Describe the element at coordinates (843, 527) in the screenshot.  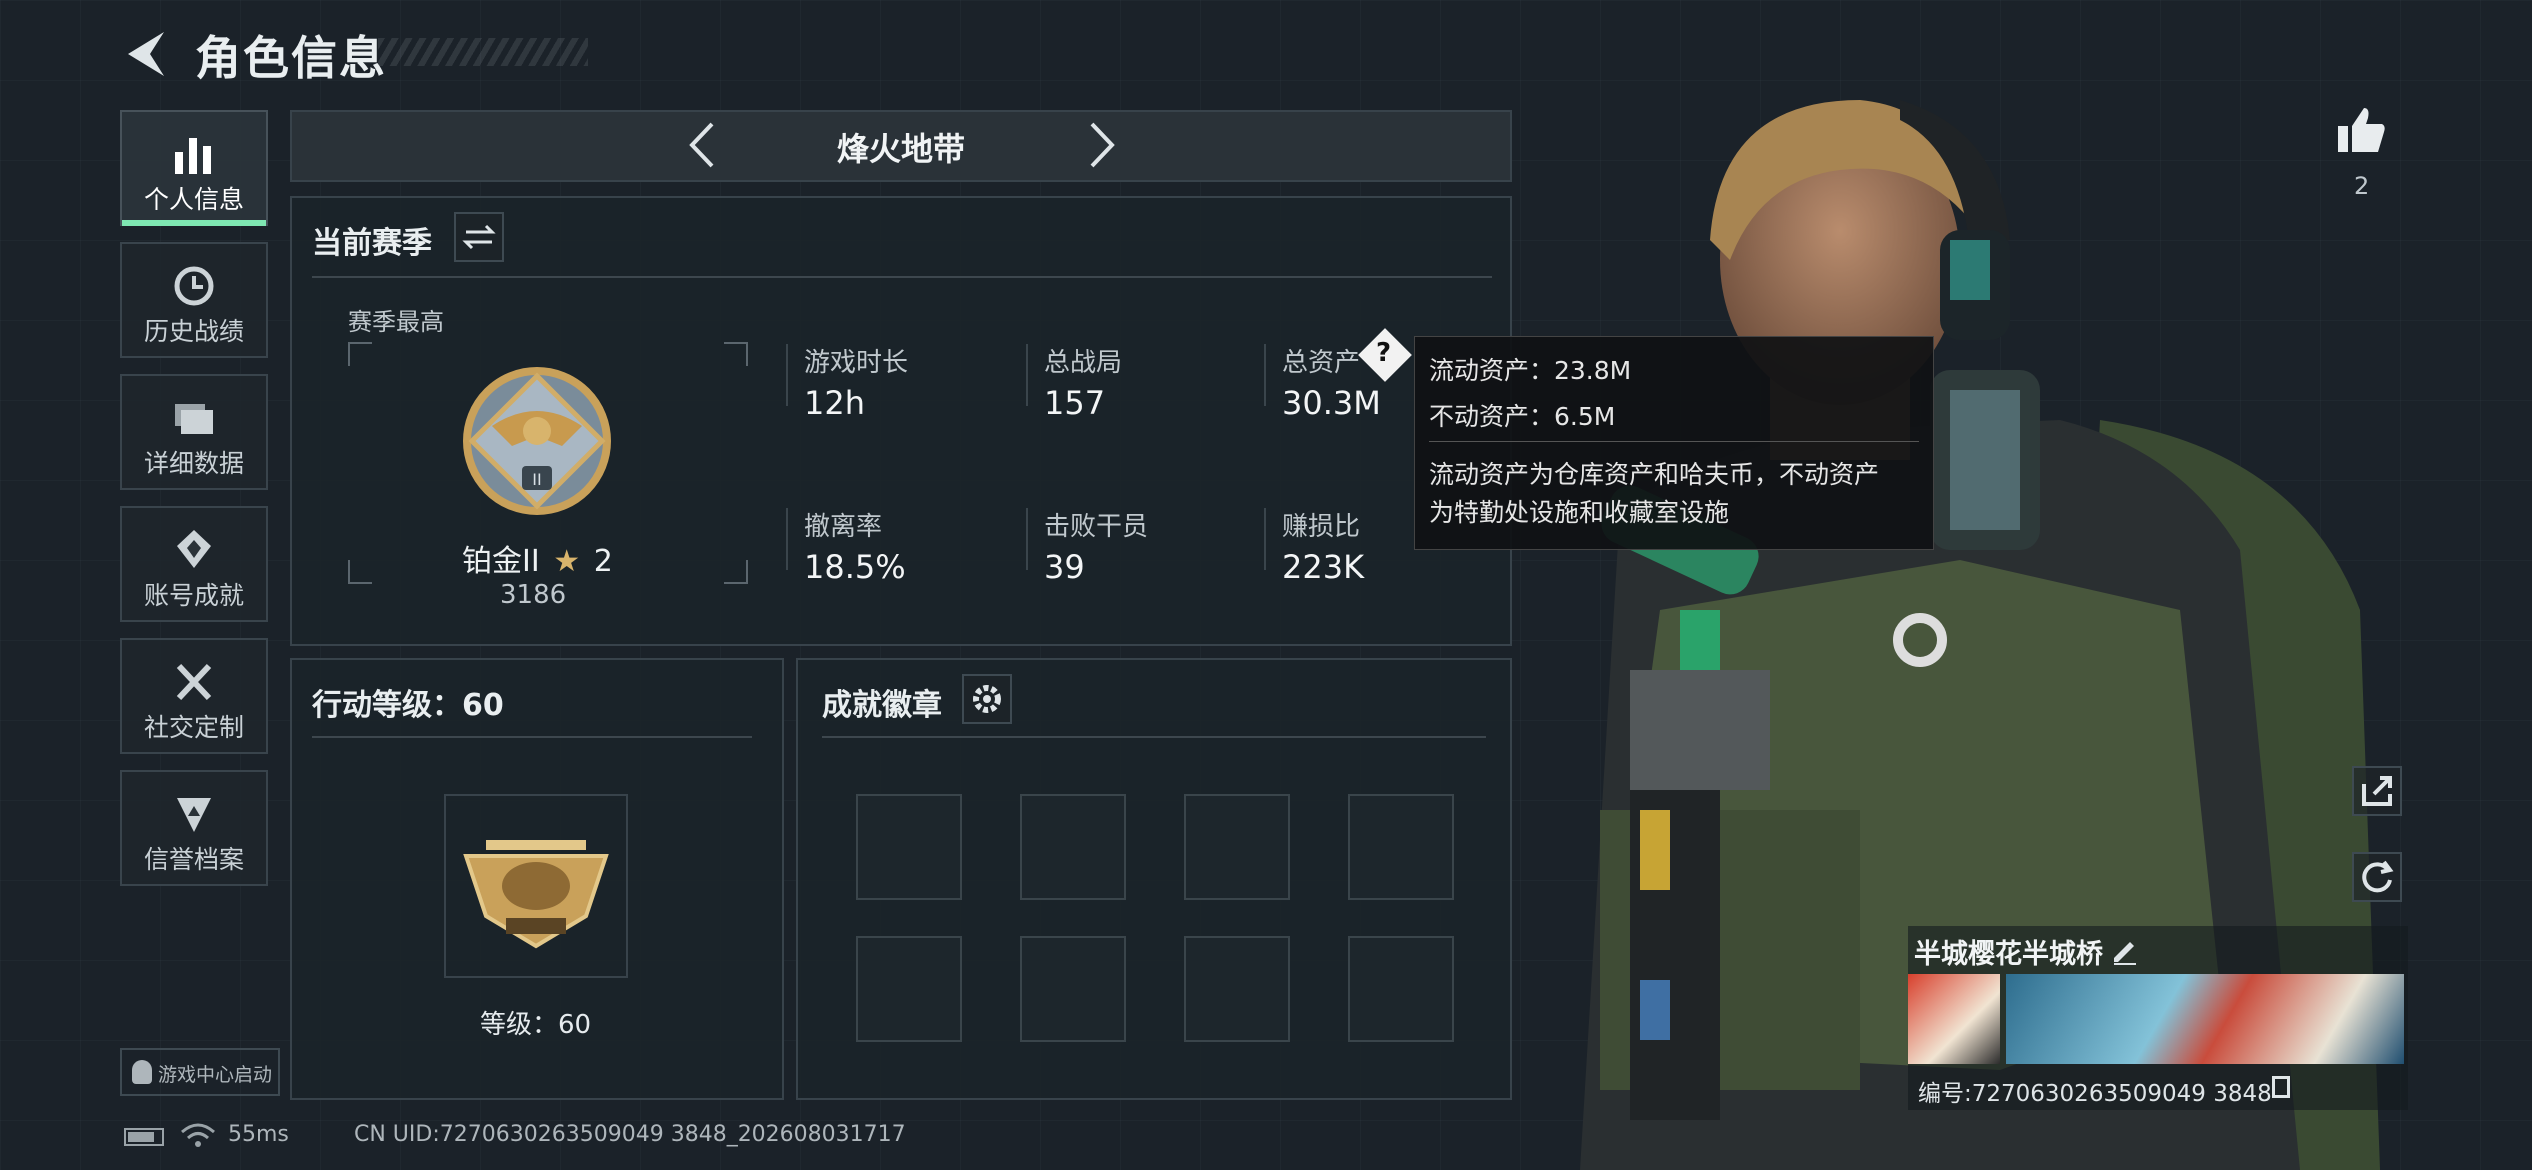
I see `stat-label-extract-rate: 撤离率` at that location.